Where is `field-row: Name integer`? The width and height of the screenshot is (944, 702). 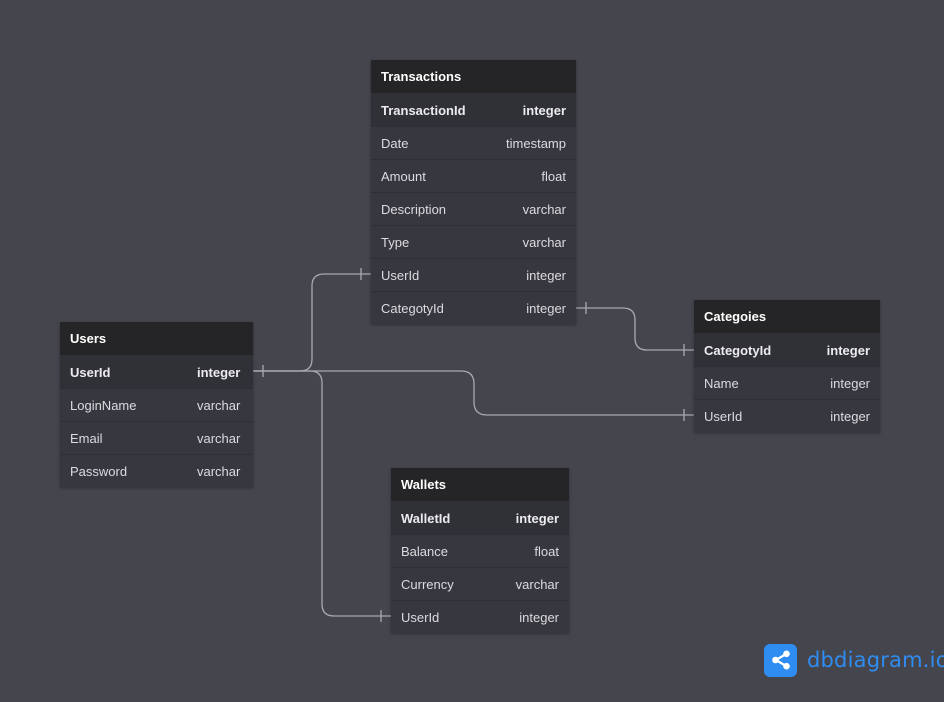
field-row: Name integer is located at coordinates (787, 382).